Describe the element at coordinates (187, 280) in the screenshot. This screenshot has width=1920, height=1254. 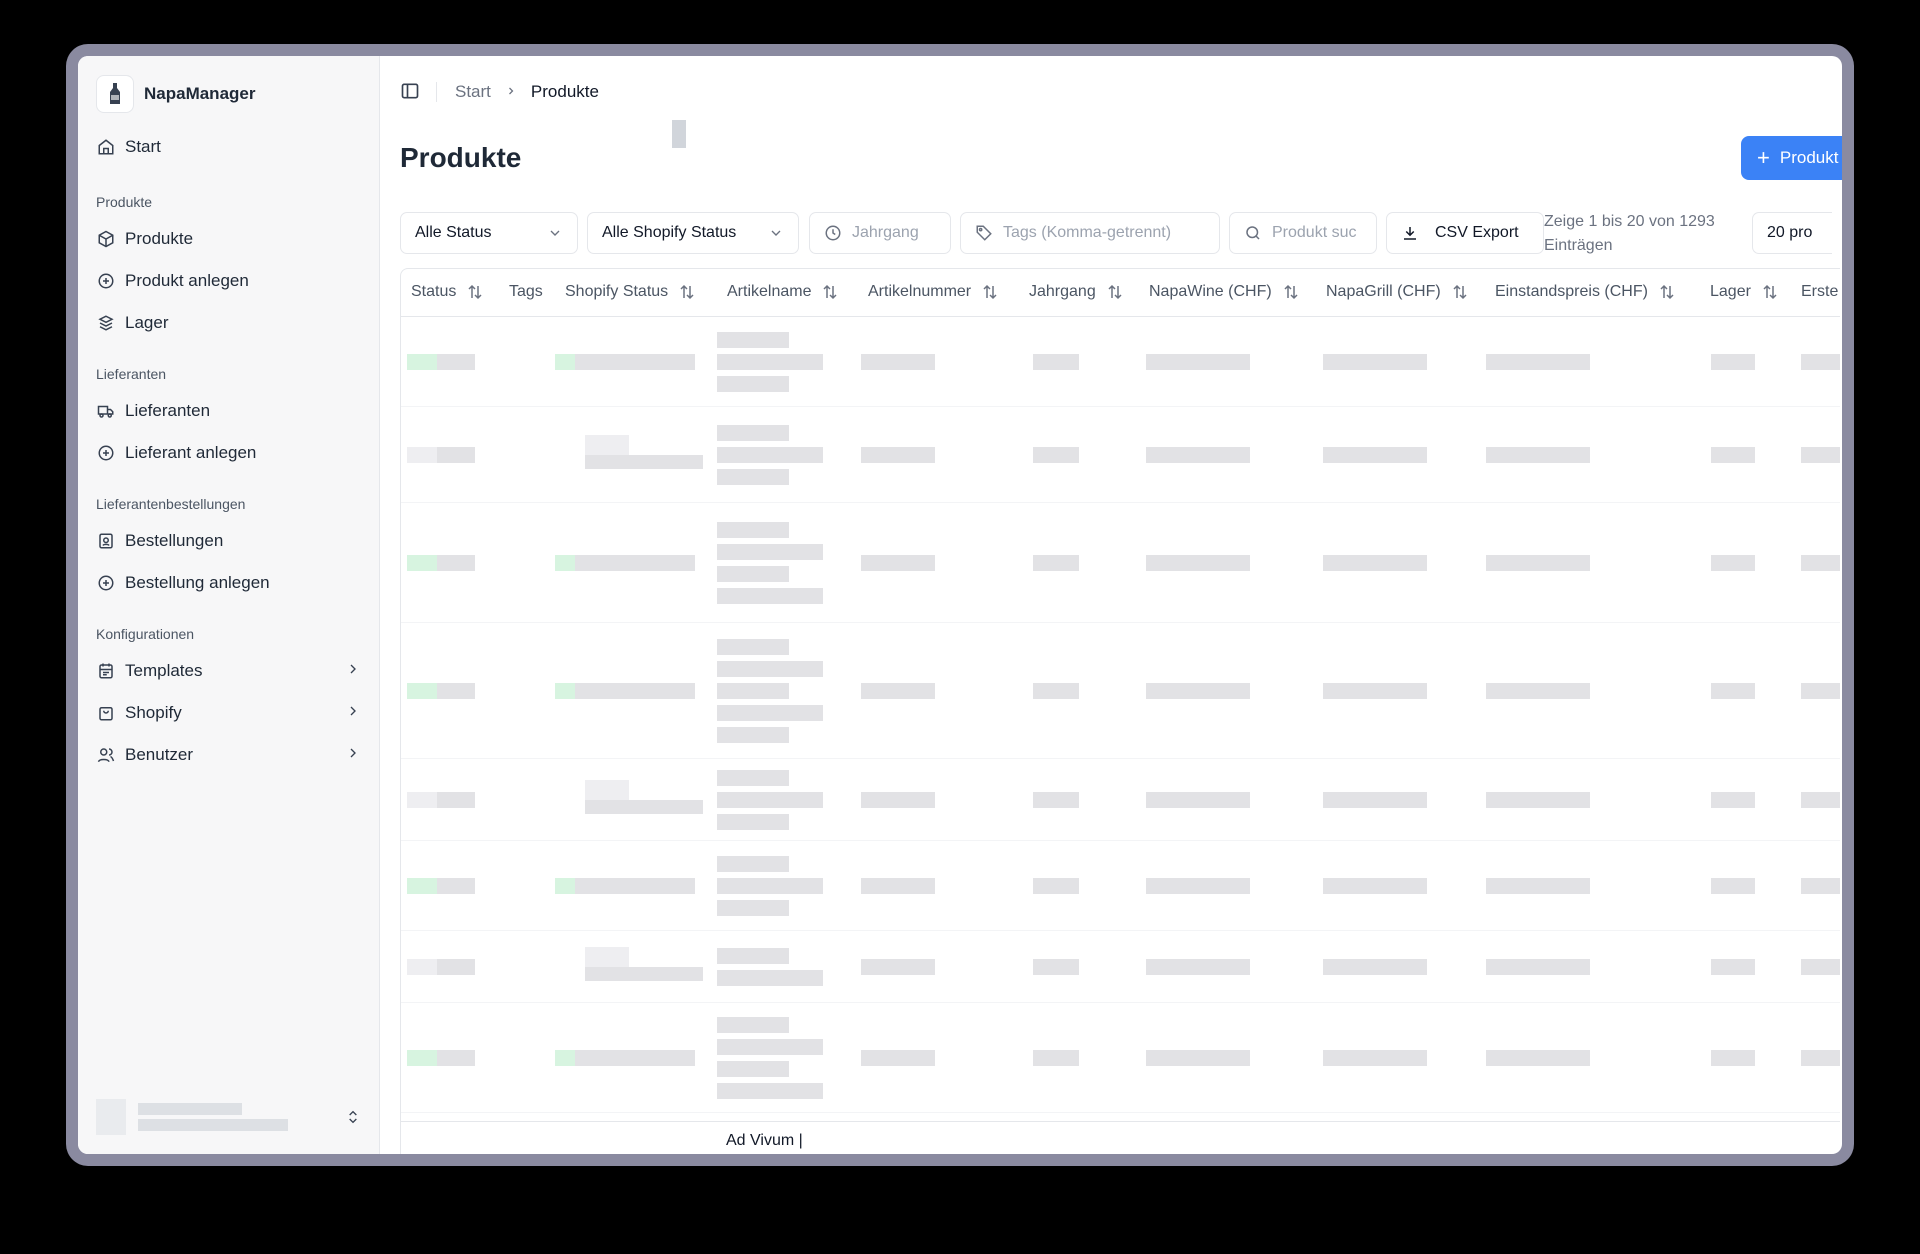
I see `sidebar-item-label: Produkt anlegen` at that location.